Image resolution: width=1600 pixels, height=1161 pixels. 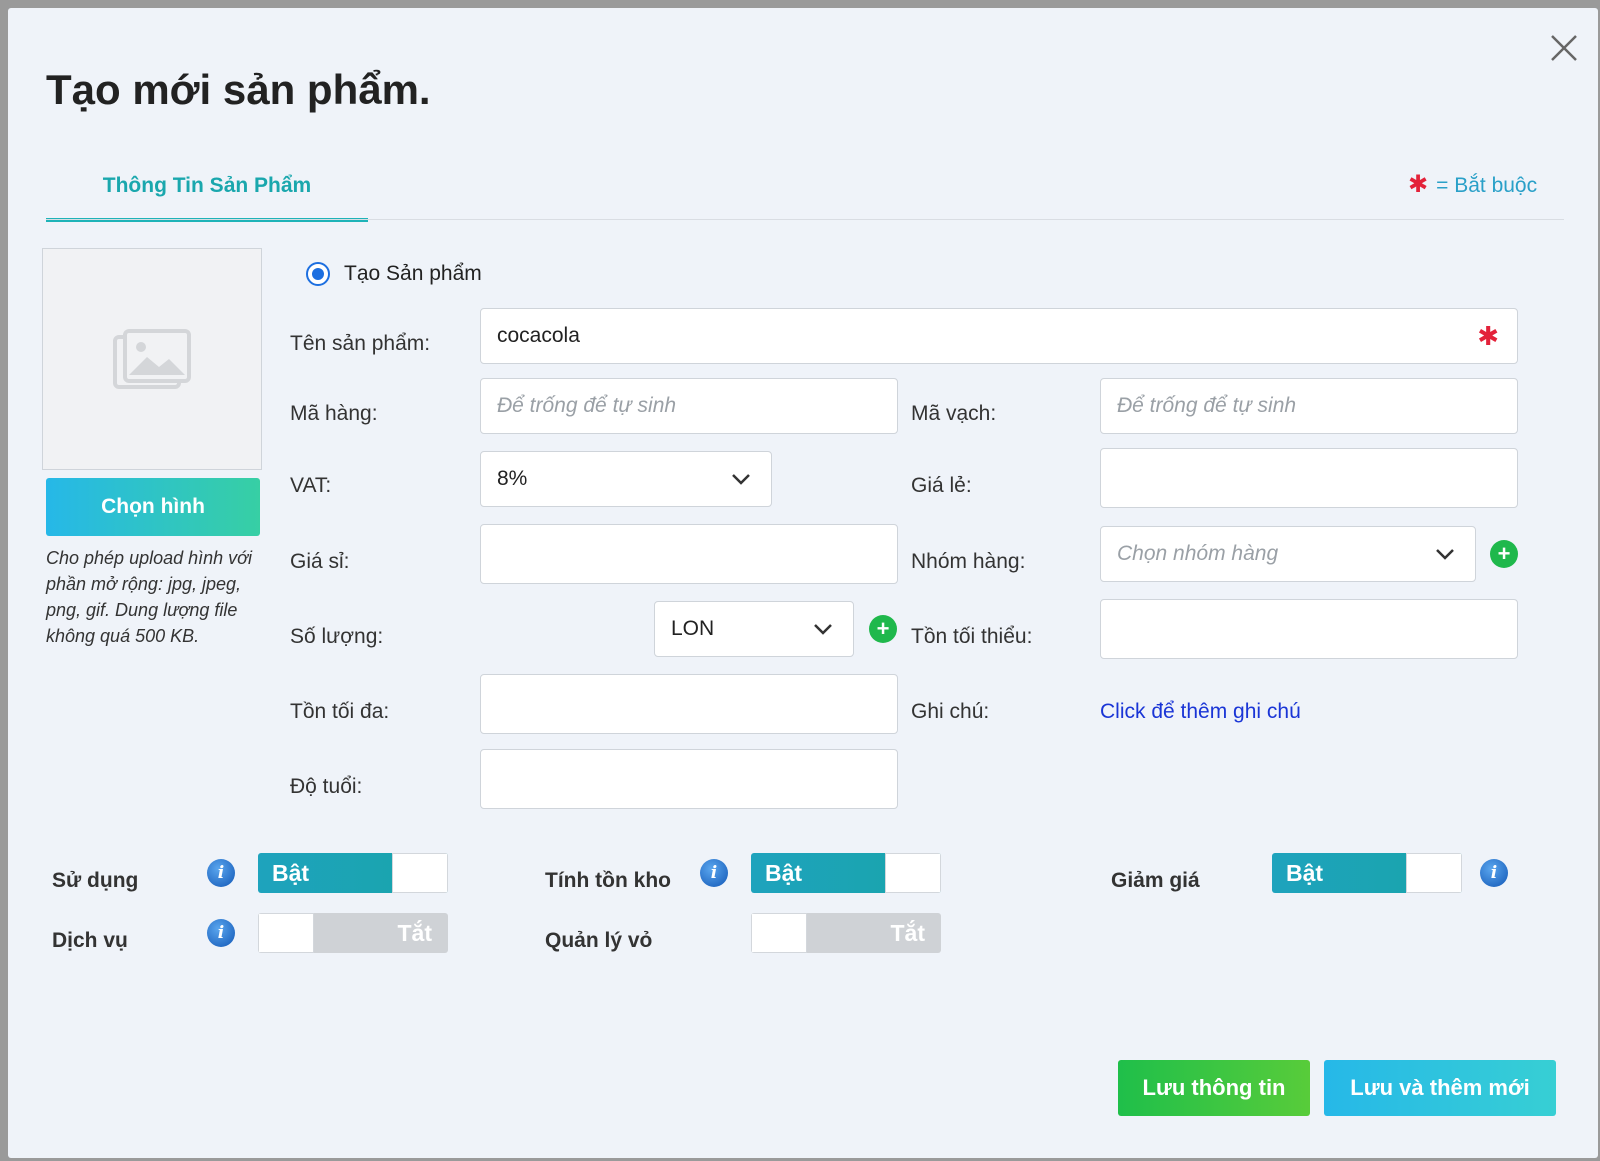 What do you see at coordinates (320, 561) in the screenshot?
I see `wholesale-price-label: Giá sỉ:` at bounding box center [320, 561].